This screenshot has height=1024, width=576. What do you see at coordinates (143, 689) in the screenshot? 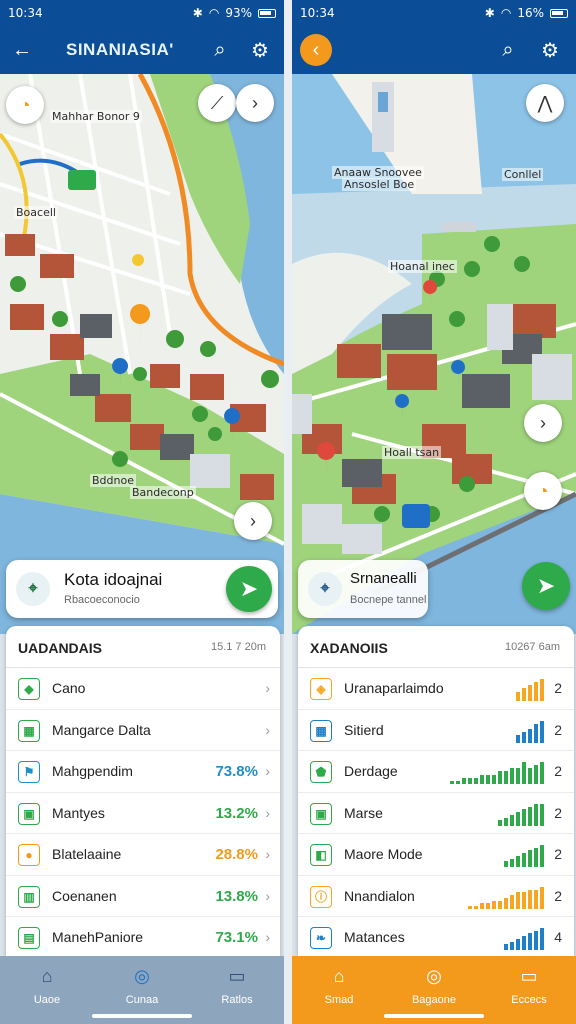
I see `list-item: ◆ Cano ›` at bounding box center [143, 689].